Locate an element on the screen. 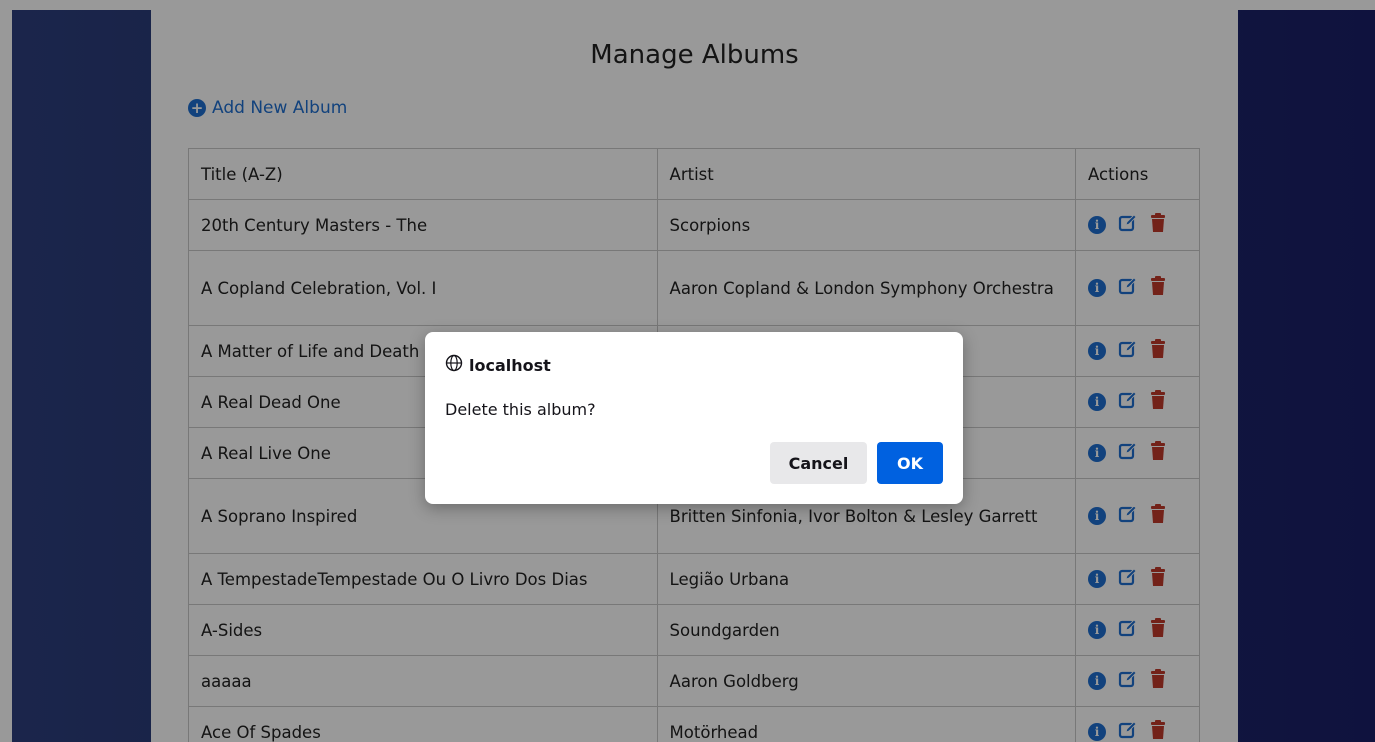 The image size is (1375, 742). dialog-message: Delete this album? is located at coordinates (520, 409).